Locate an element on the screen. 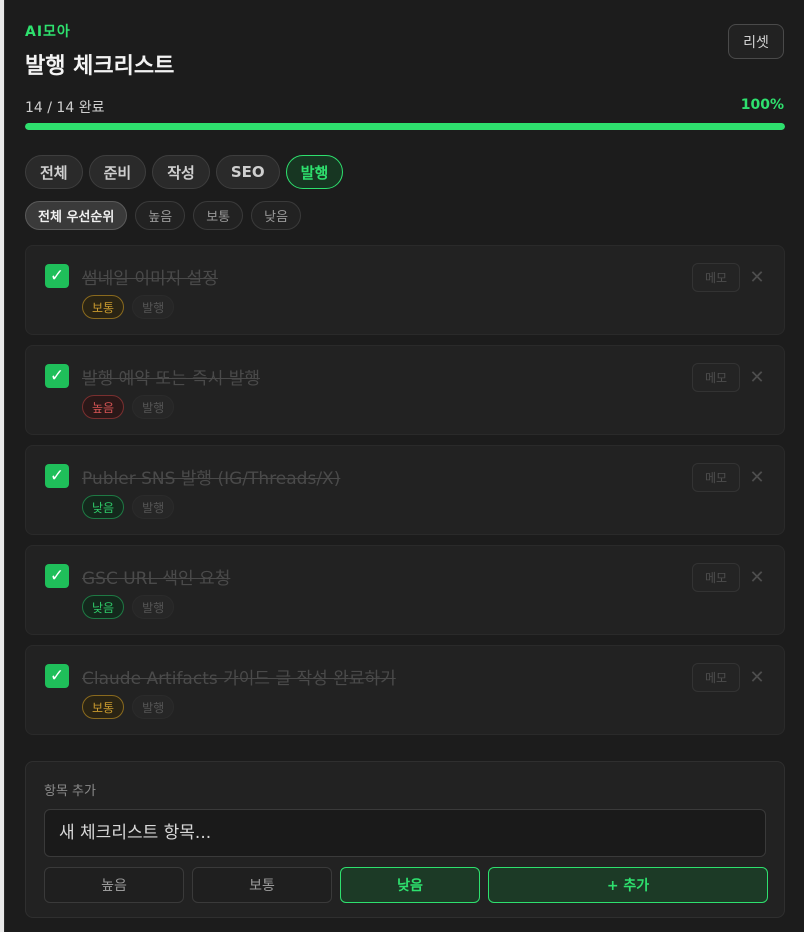  item-text: 썸네일 이미지 설정 is located at coordinates (150, 279).